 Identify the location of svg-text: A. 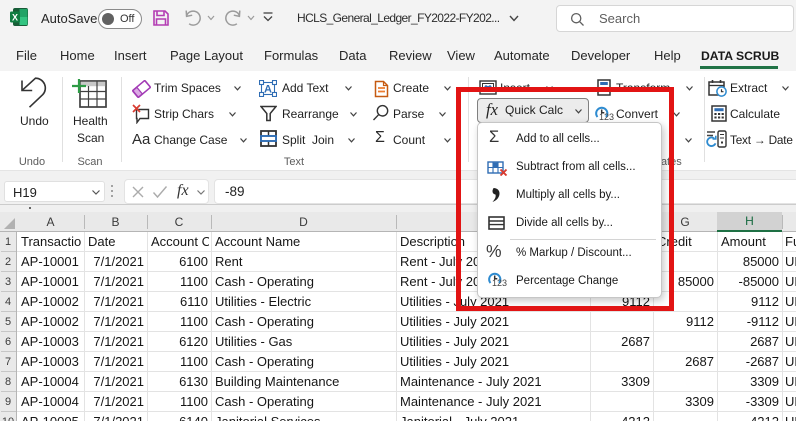
(268, 90).